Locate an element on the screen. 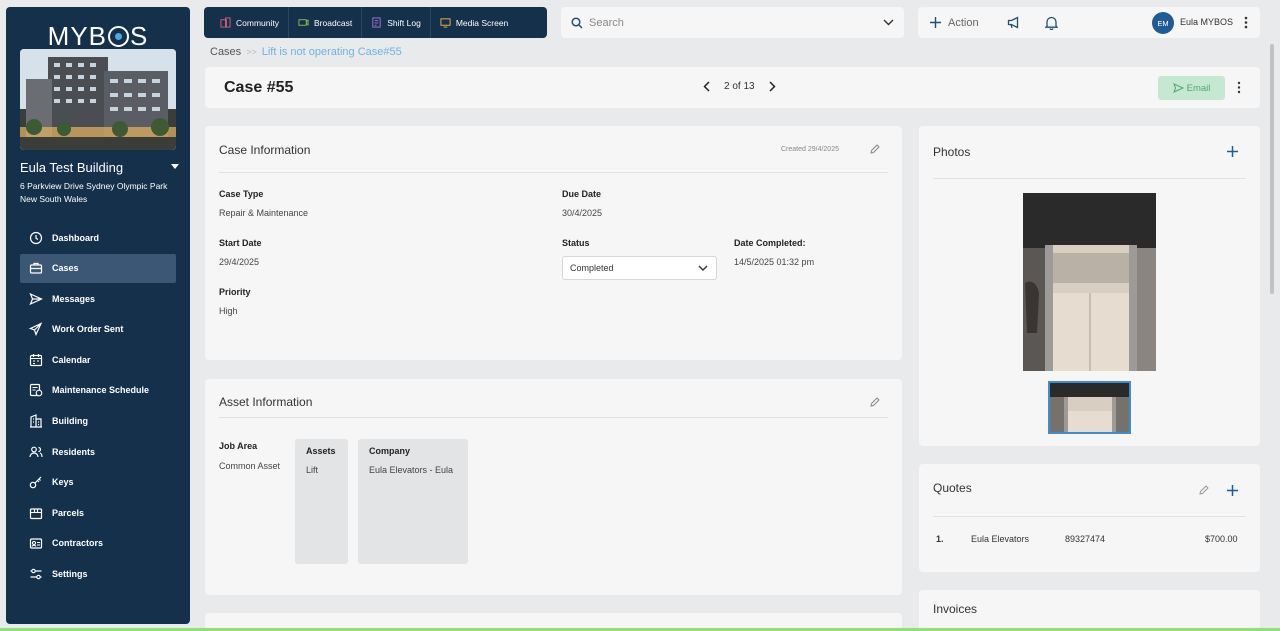 The width and height of the screenshot is (1280, 631). shift-log-icon is located at coordinates (376, 22).